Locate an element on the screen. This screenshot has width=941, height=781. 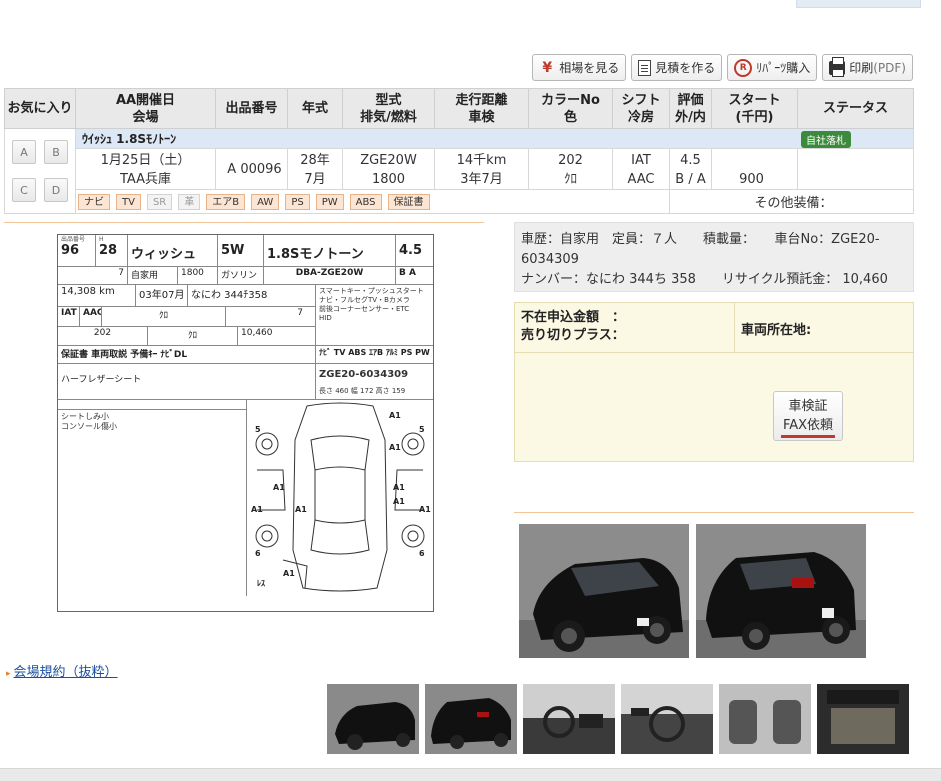
estimate-label: 見積を作る is located at coordinates (685, 68).